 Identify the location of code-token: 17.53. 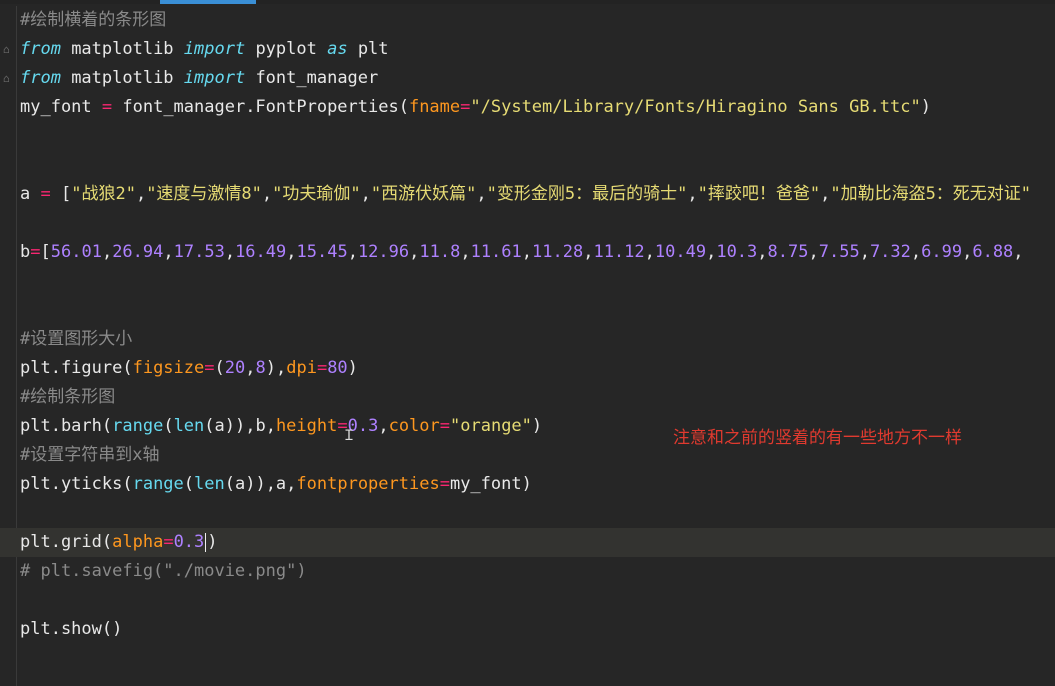
(199, 252).